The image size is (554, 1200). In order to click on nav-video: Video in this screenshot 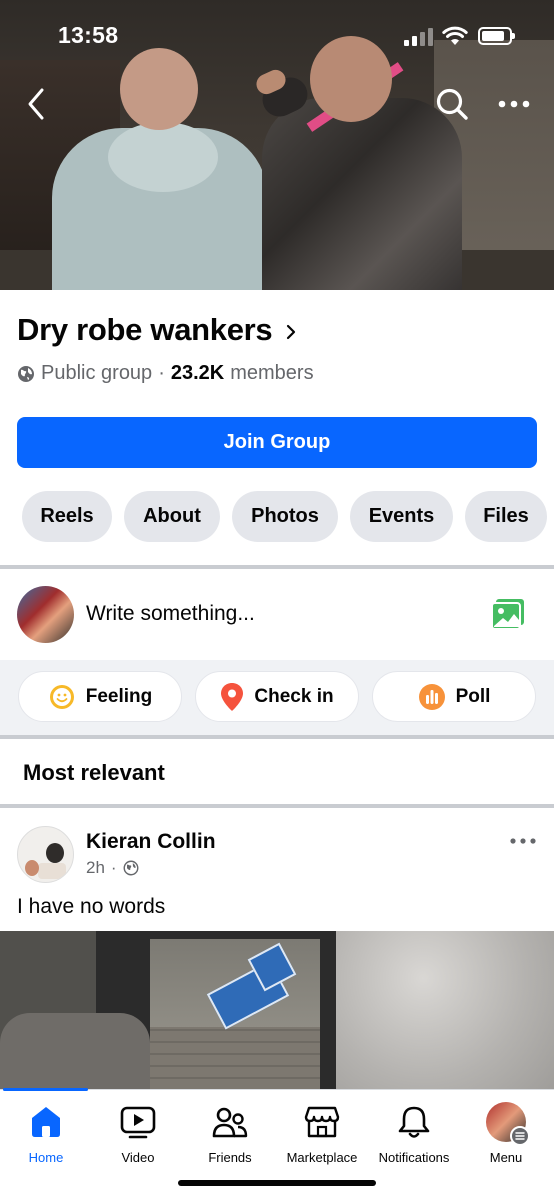, I will do `click(138, 1133)`.